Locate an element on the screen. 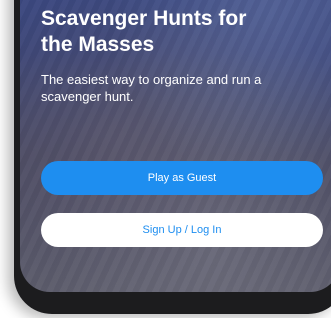 This screenshot has height=318, width=331. sign-up-log-in-button: Sign Up / Log In is located at coordinates (182, 230).